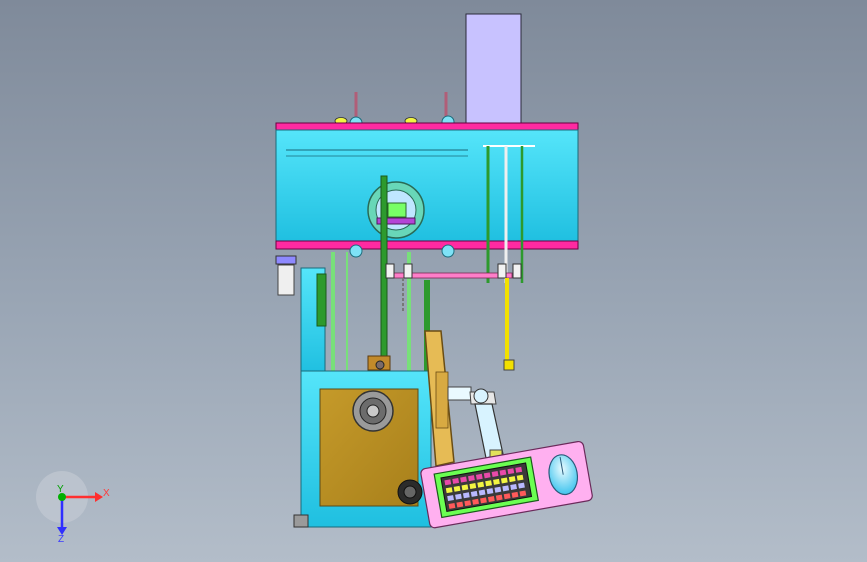 This screenshot has width=867, height=562. Describe the element at coordinates (106, 493) in the screenshot. I see `x-axis-label: X` at that location.